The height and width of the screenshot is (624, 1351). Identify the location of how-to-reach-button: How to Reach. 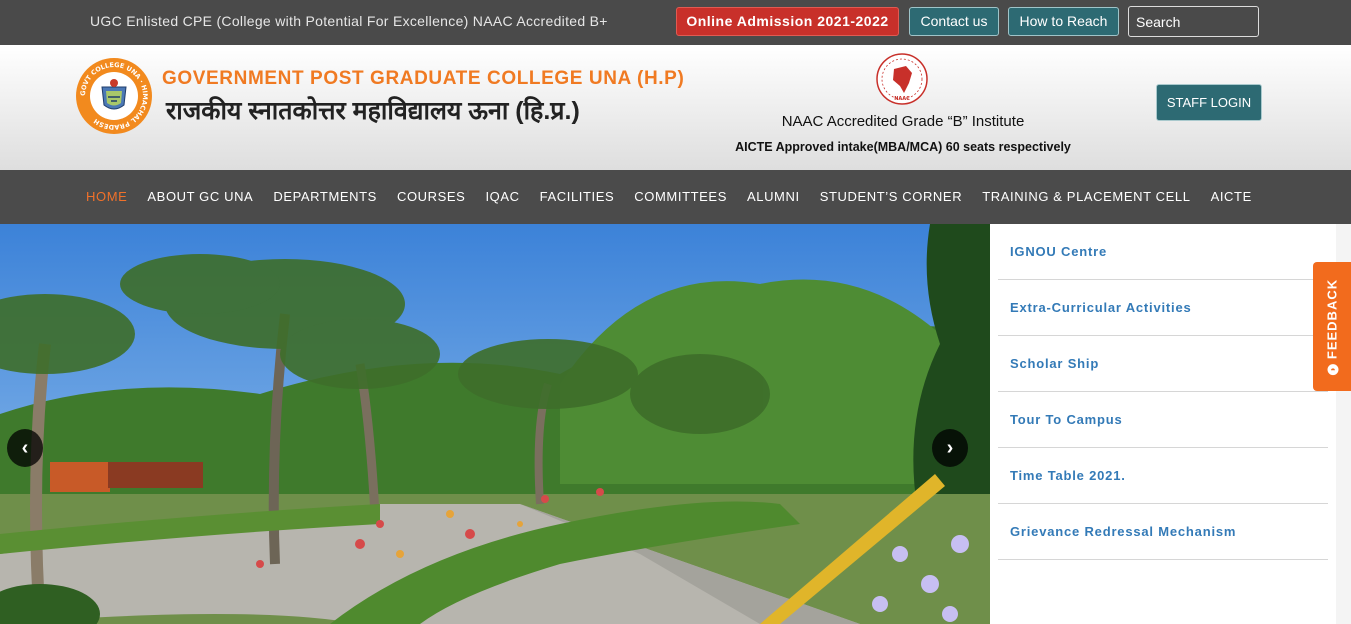
(1063, 21).